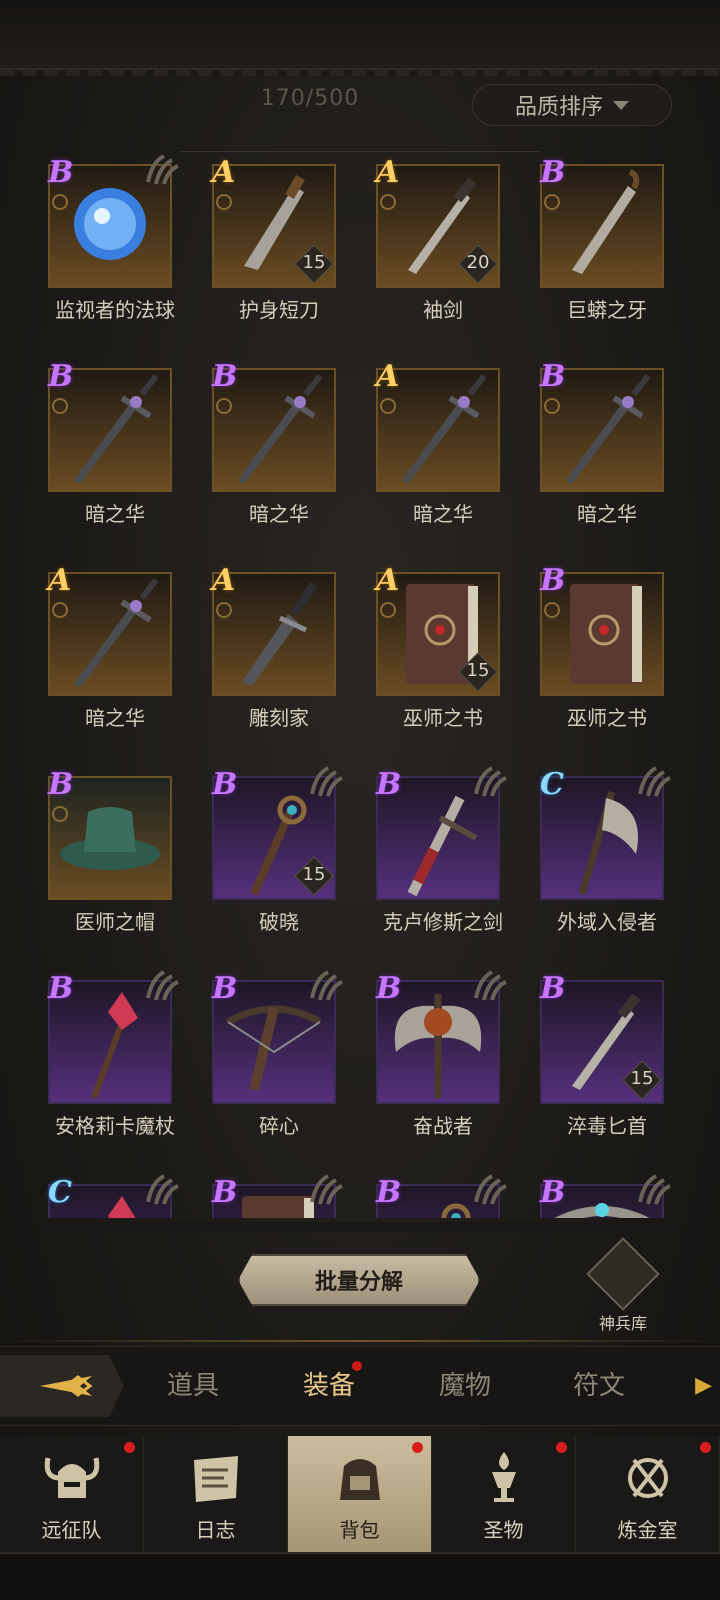 This screenshot has height=1600, width=720. I want to click on chevron-down-icon, so click(621, 105).